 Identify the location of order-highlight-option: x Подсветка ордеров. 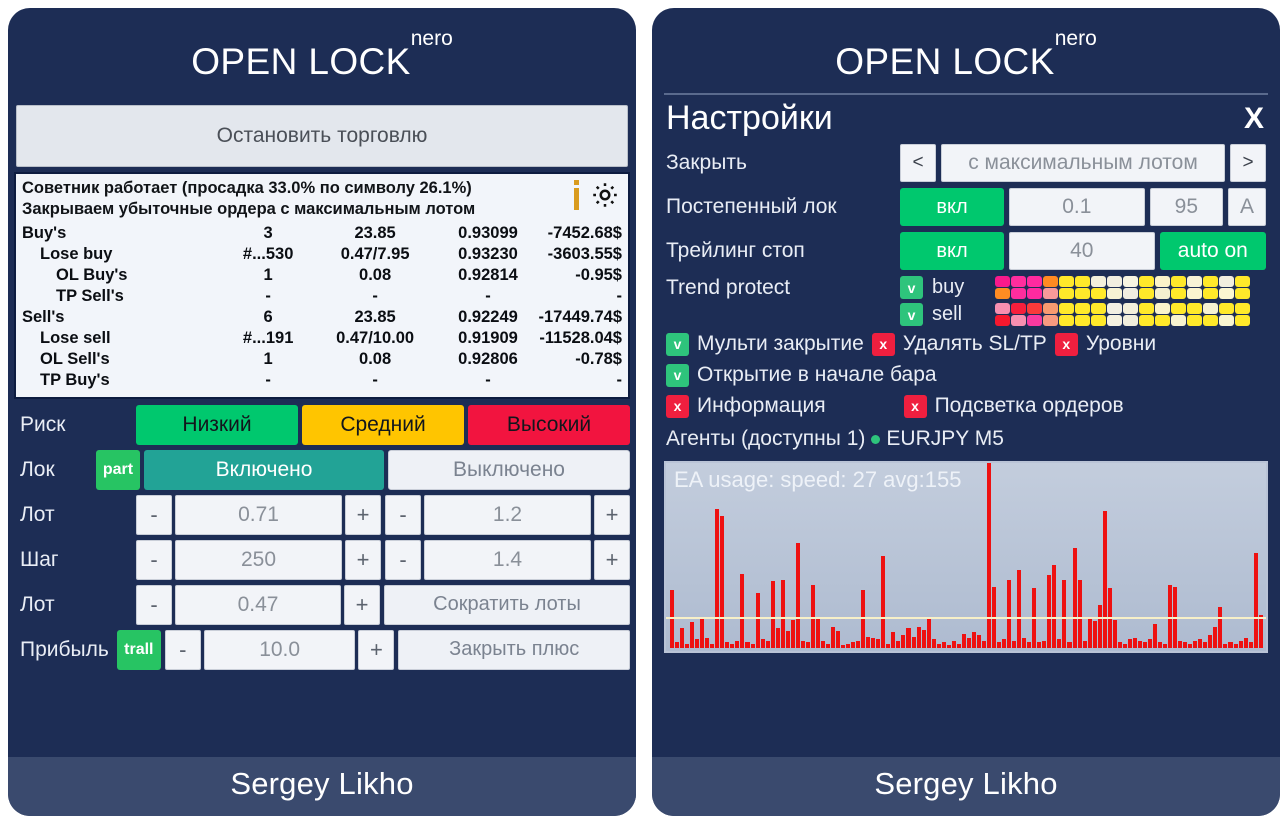
(1013, 406).